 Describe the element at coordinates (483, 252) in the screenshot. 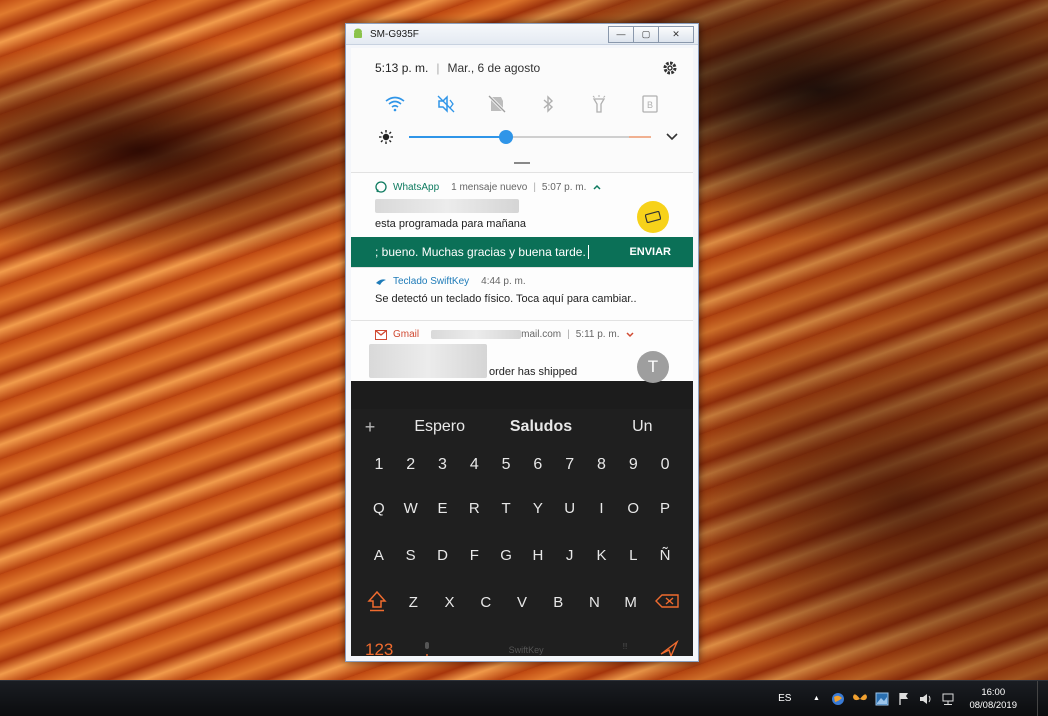

I see `reply-input: ; bueno. Muchas gracias y buena tarde.` at that location.